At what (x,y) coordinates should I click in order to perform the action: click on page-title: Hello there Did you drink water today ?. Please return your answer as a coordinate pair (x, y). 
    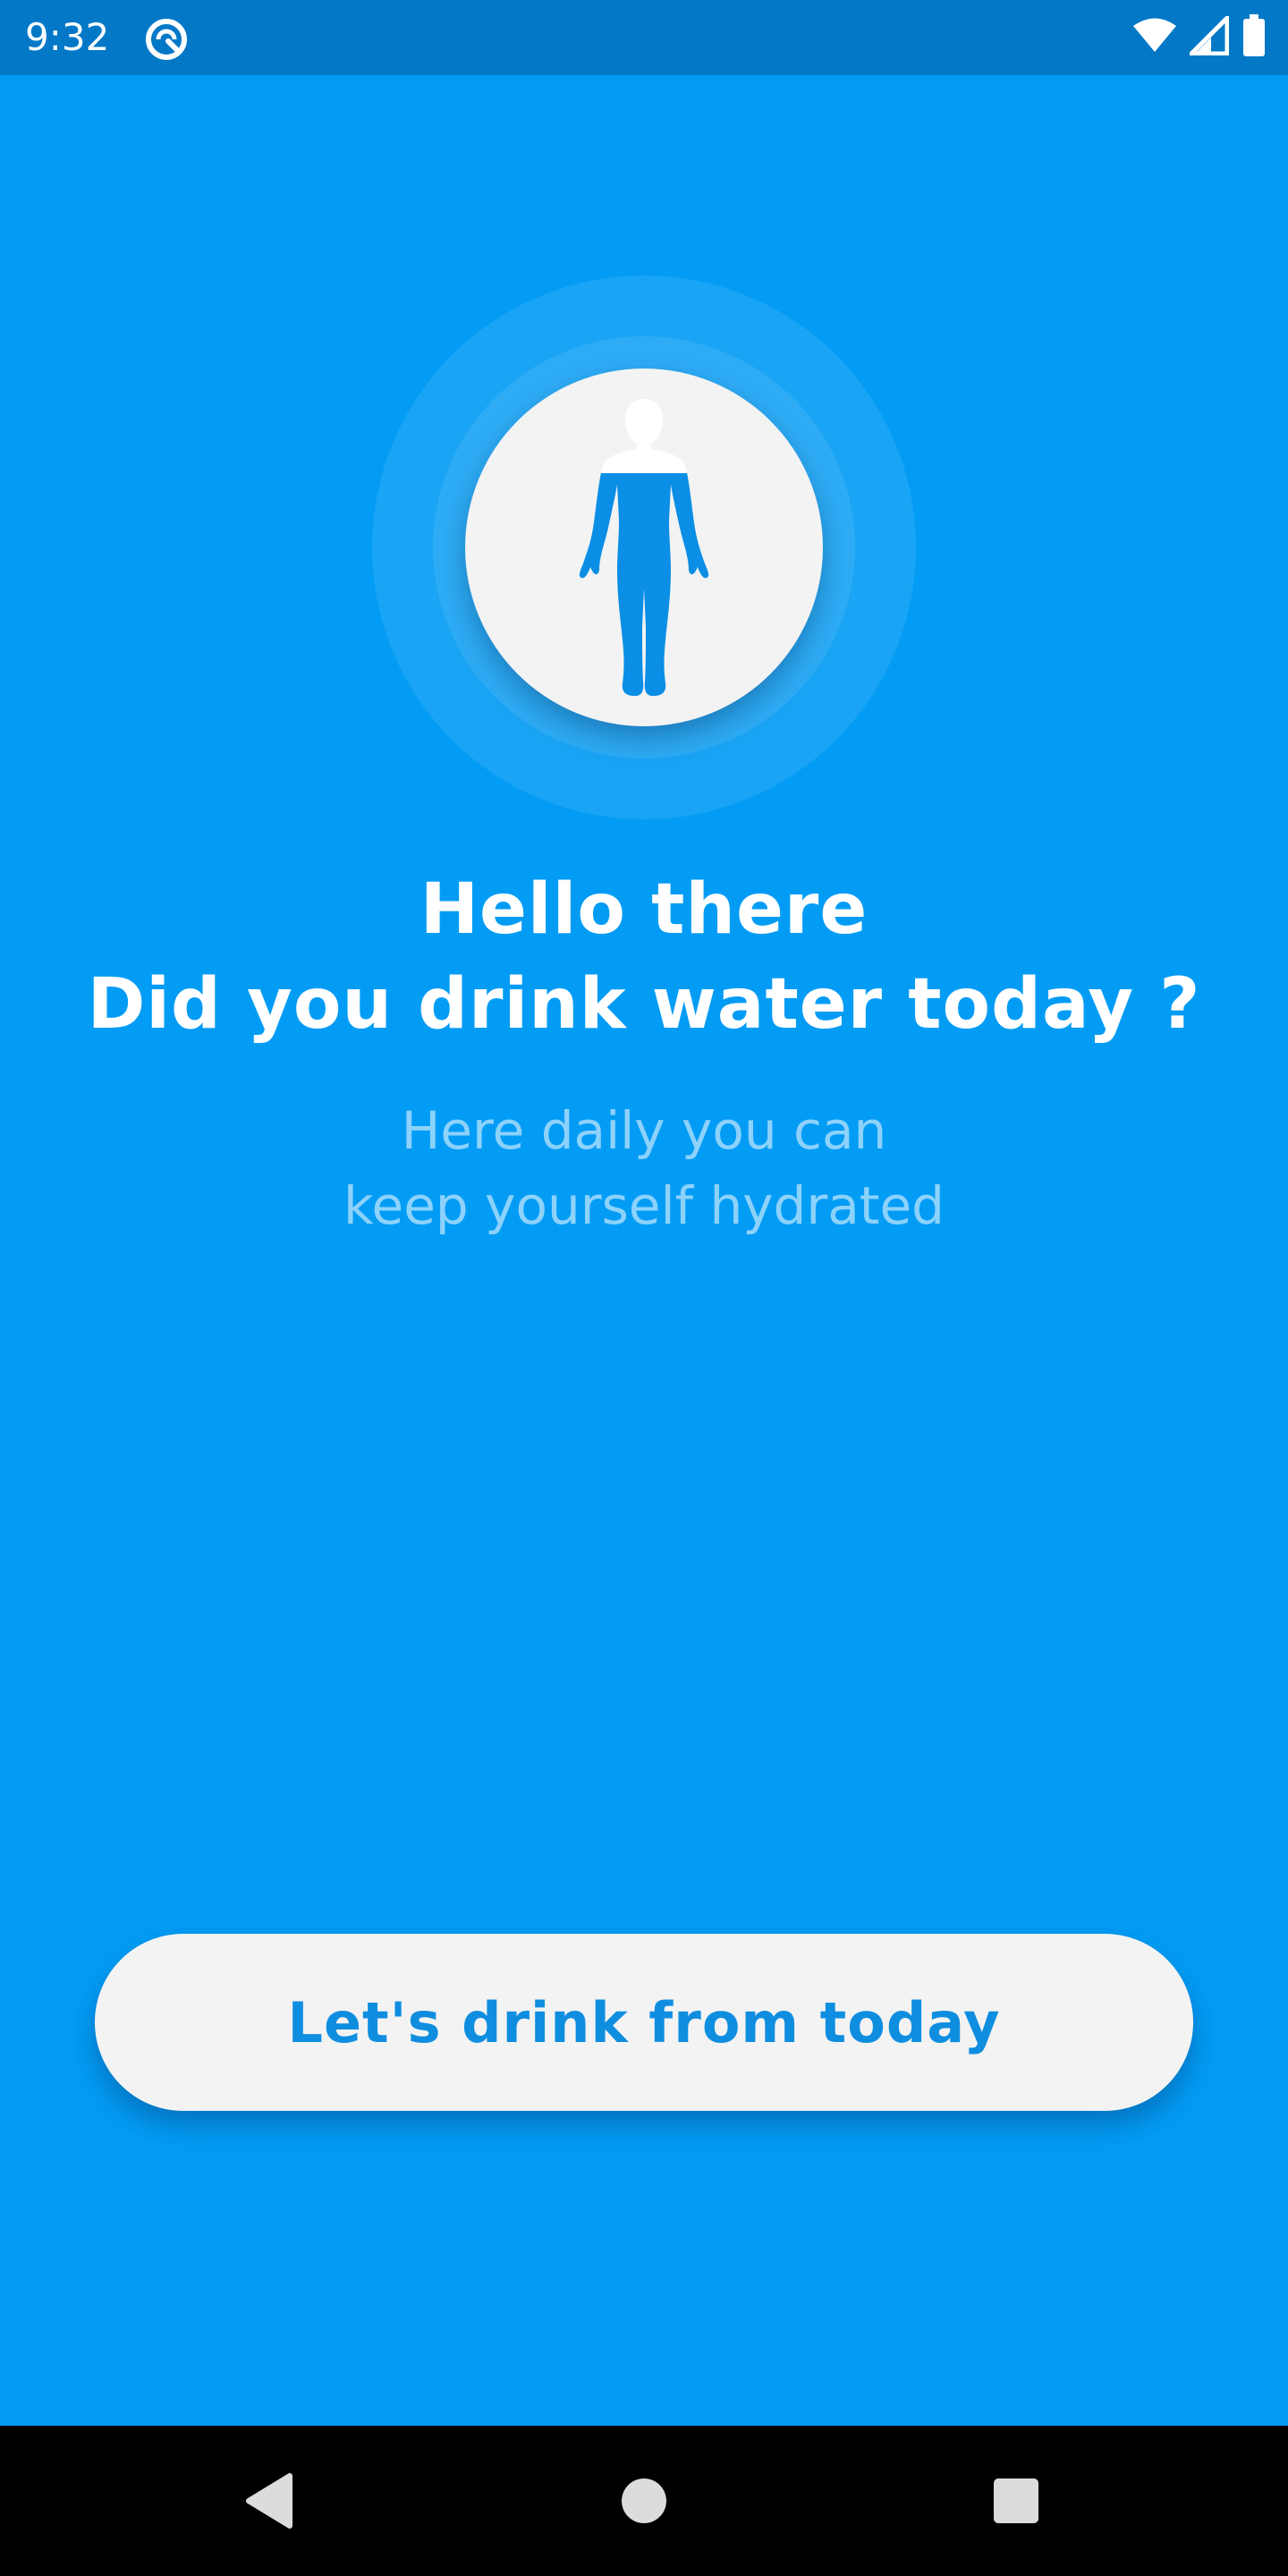
    Looking at the image, I should click on (644, 957).